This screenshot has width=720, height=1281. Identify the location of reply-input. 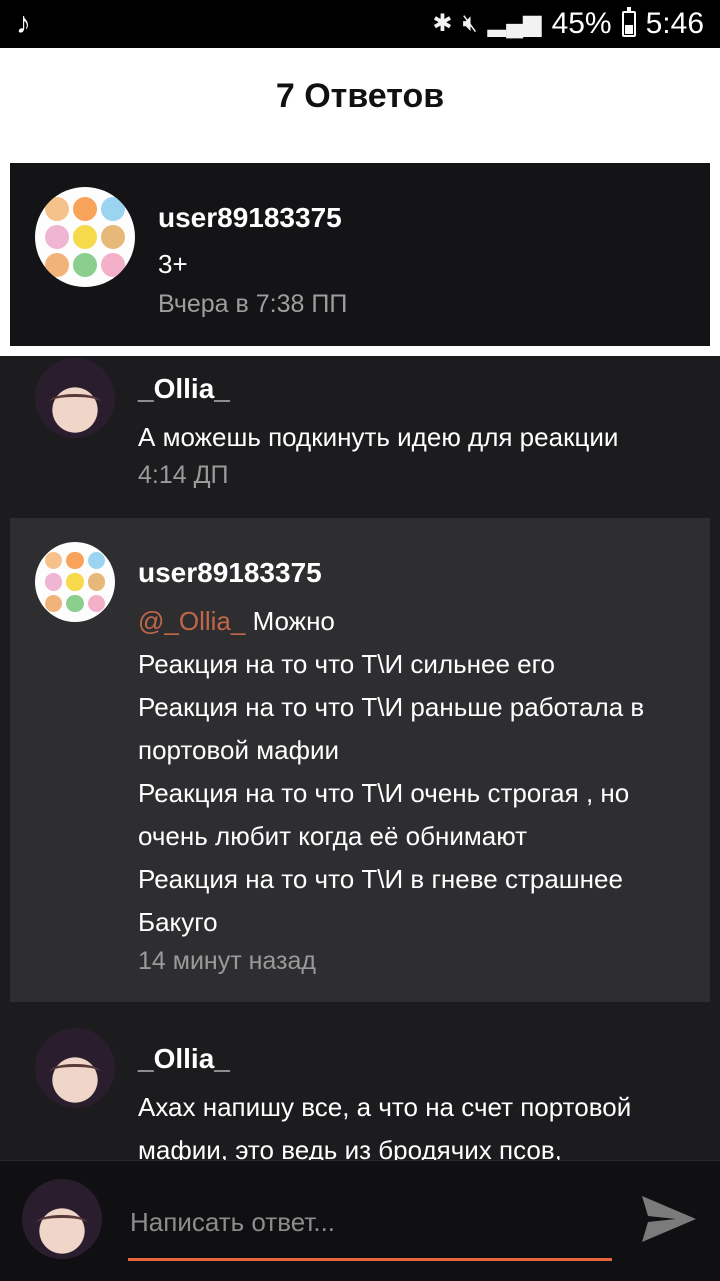
(372, 1222).